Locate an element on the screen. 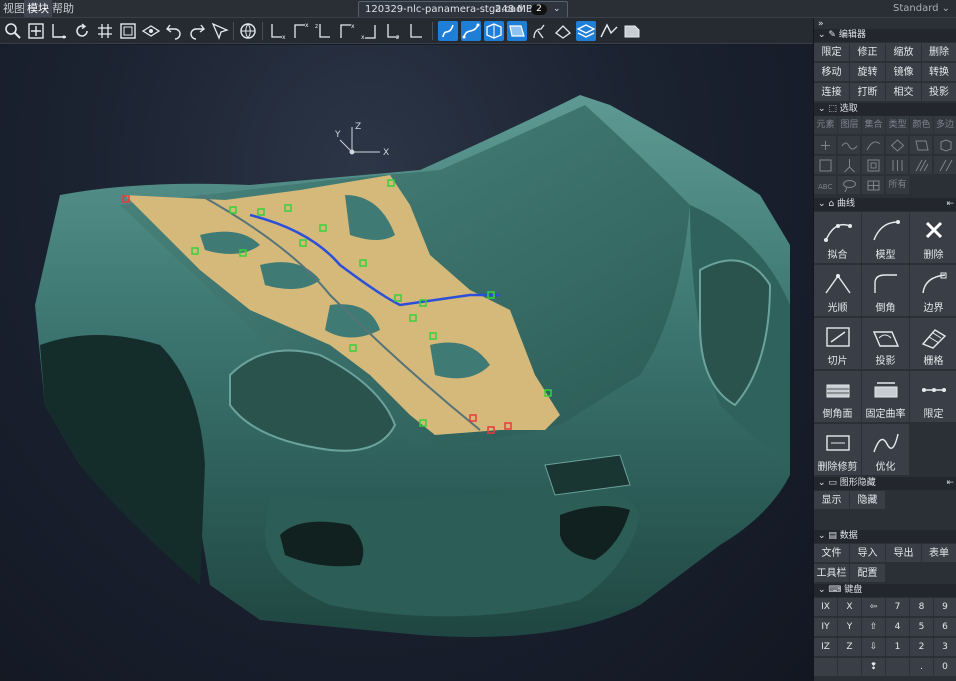 The height and width of the screenshot is (681, 956). frame-select-icon is located at coordinates (873, 165).